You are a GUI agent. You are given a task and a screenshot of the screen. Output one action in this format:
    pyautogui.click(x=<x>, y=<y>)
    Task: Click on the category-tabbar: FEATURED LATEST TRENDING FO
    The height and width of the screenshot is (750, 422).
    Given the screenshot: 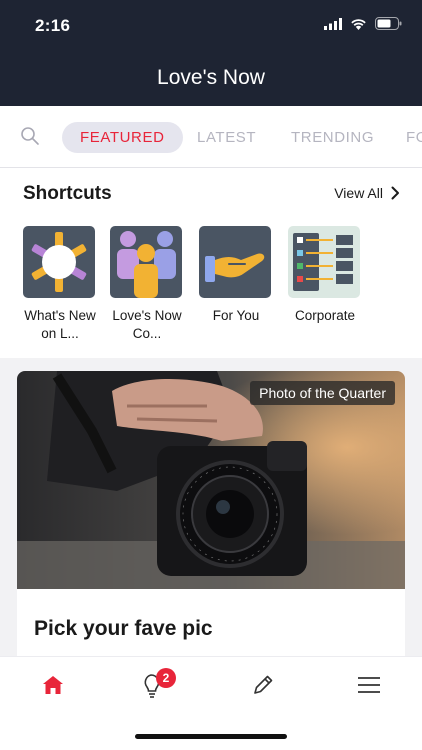 What is the action you would take?
    pyautogui.click(x=211, y=137)
    